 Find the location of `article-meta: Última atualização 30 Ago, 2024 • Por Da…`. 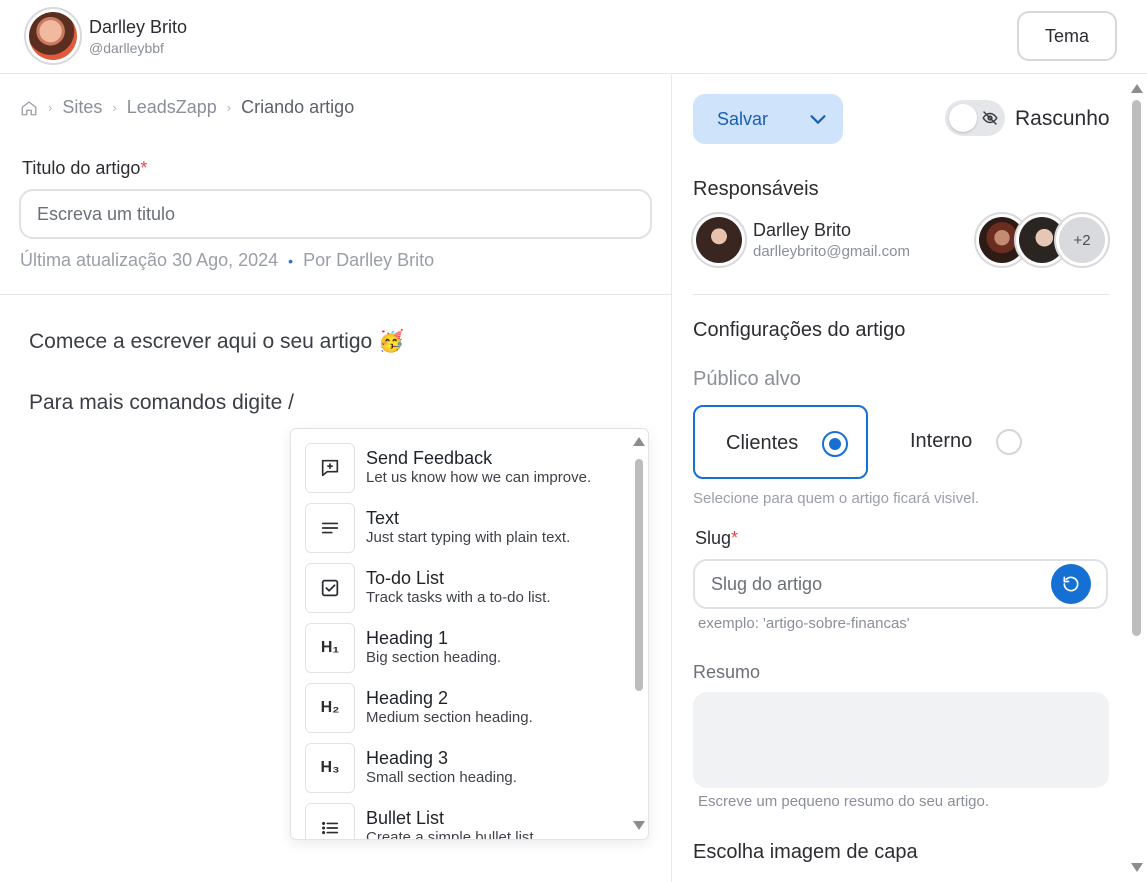

article-meta: Última atualização 30 Ago, 2024 • Por Da… is located at coordinates (227, 260).